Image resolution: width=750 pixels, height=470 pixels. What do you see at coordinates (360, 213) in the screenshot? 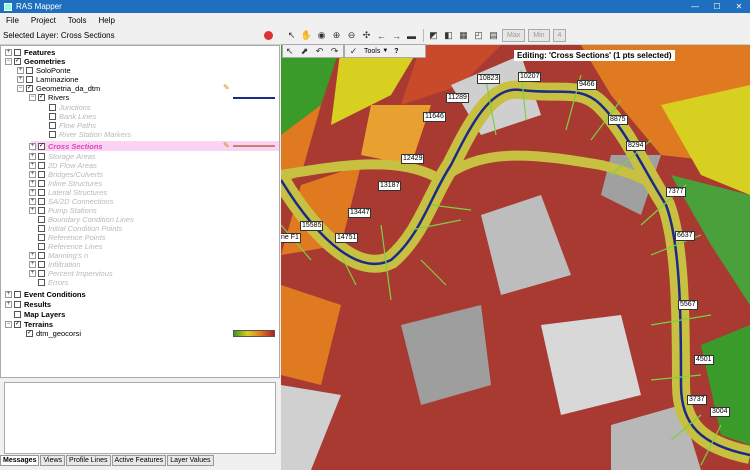
I see `cross-section-label: 13447` at bounding box center [360, 213].